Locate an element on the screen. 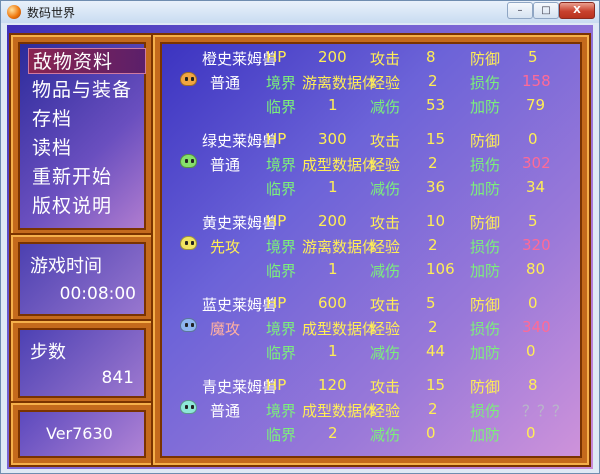 The image size is (600, 474). menu-item-copyright: 版权说明 is located at coordinates (72, 206).